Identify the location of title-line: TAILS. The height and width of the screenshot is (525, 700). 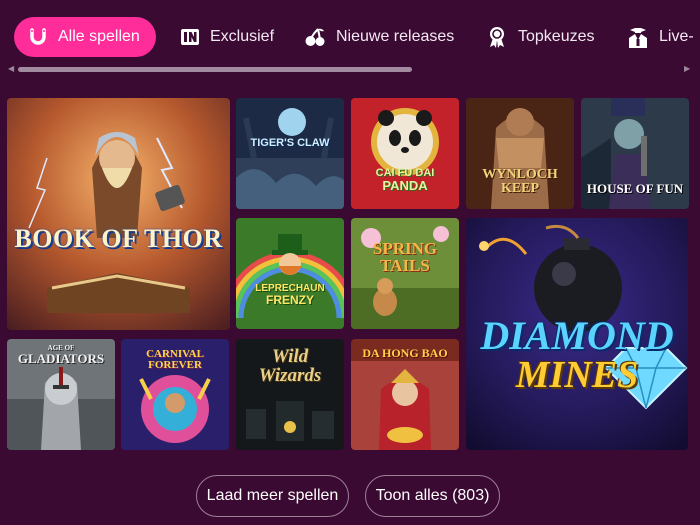
(405, 265).